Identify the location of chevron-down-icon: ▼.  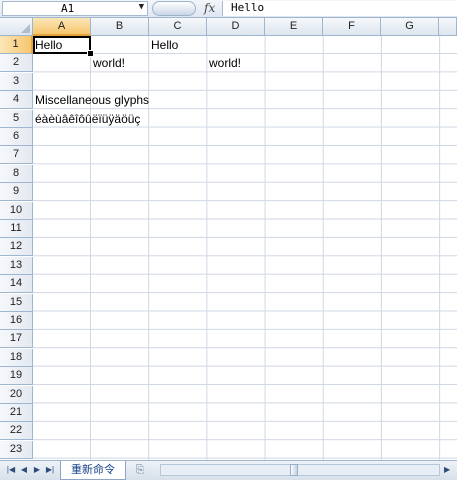
(141, 7).